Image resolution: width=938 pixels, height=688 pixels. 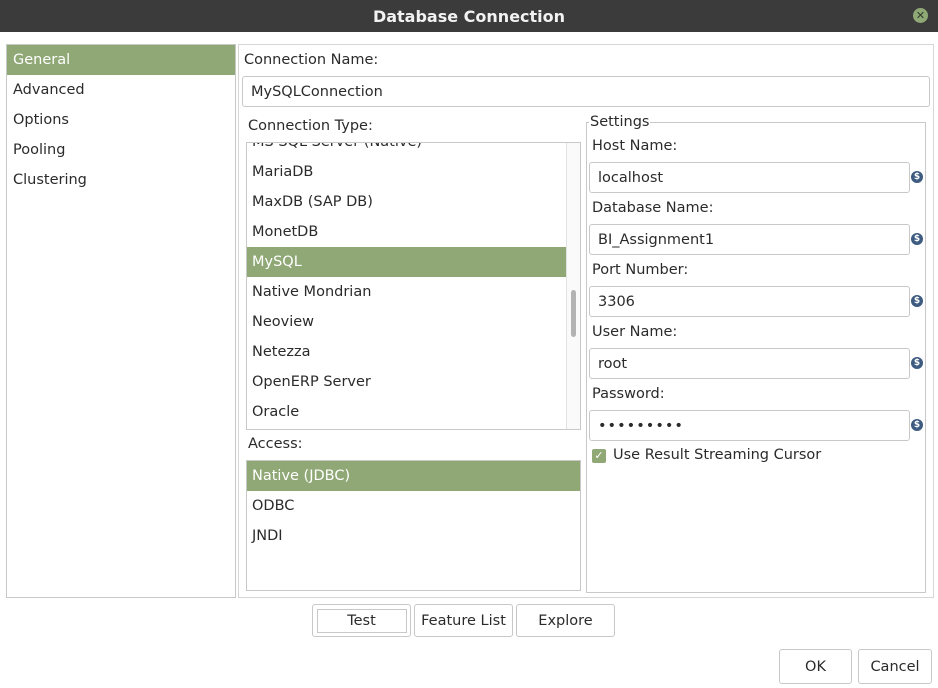 I want to click on password-label: Password:, so click(x=628, y=394).